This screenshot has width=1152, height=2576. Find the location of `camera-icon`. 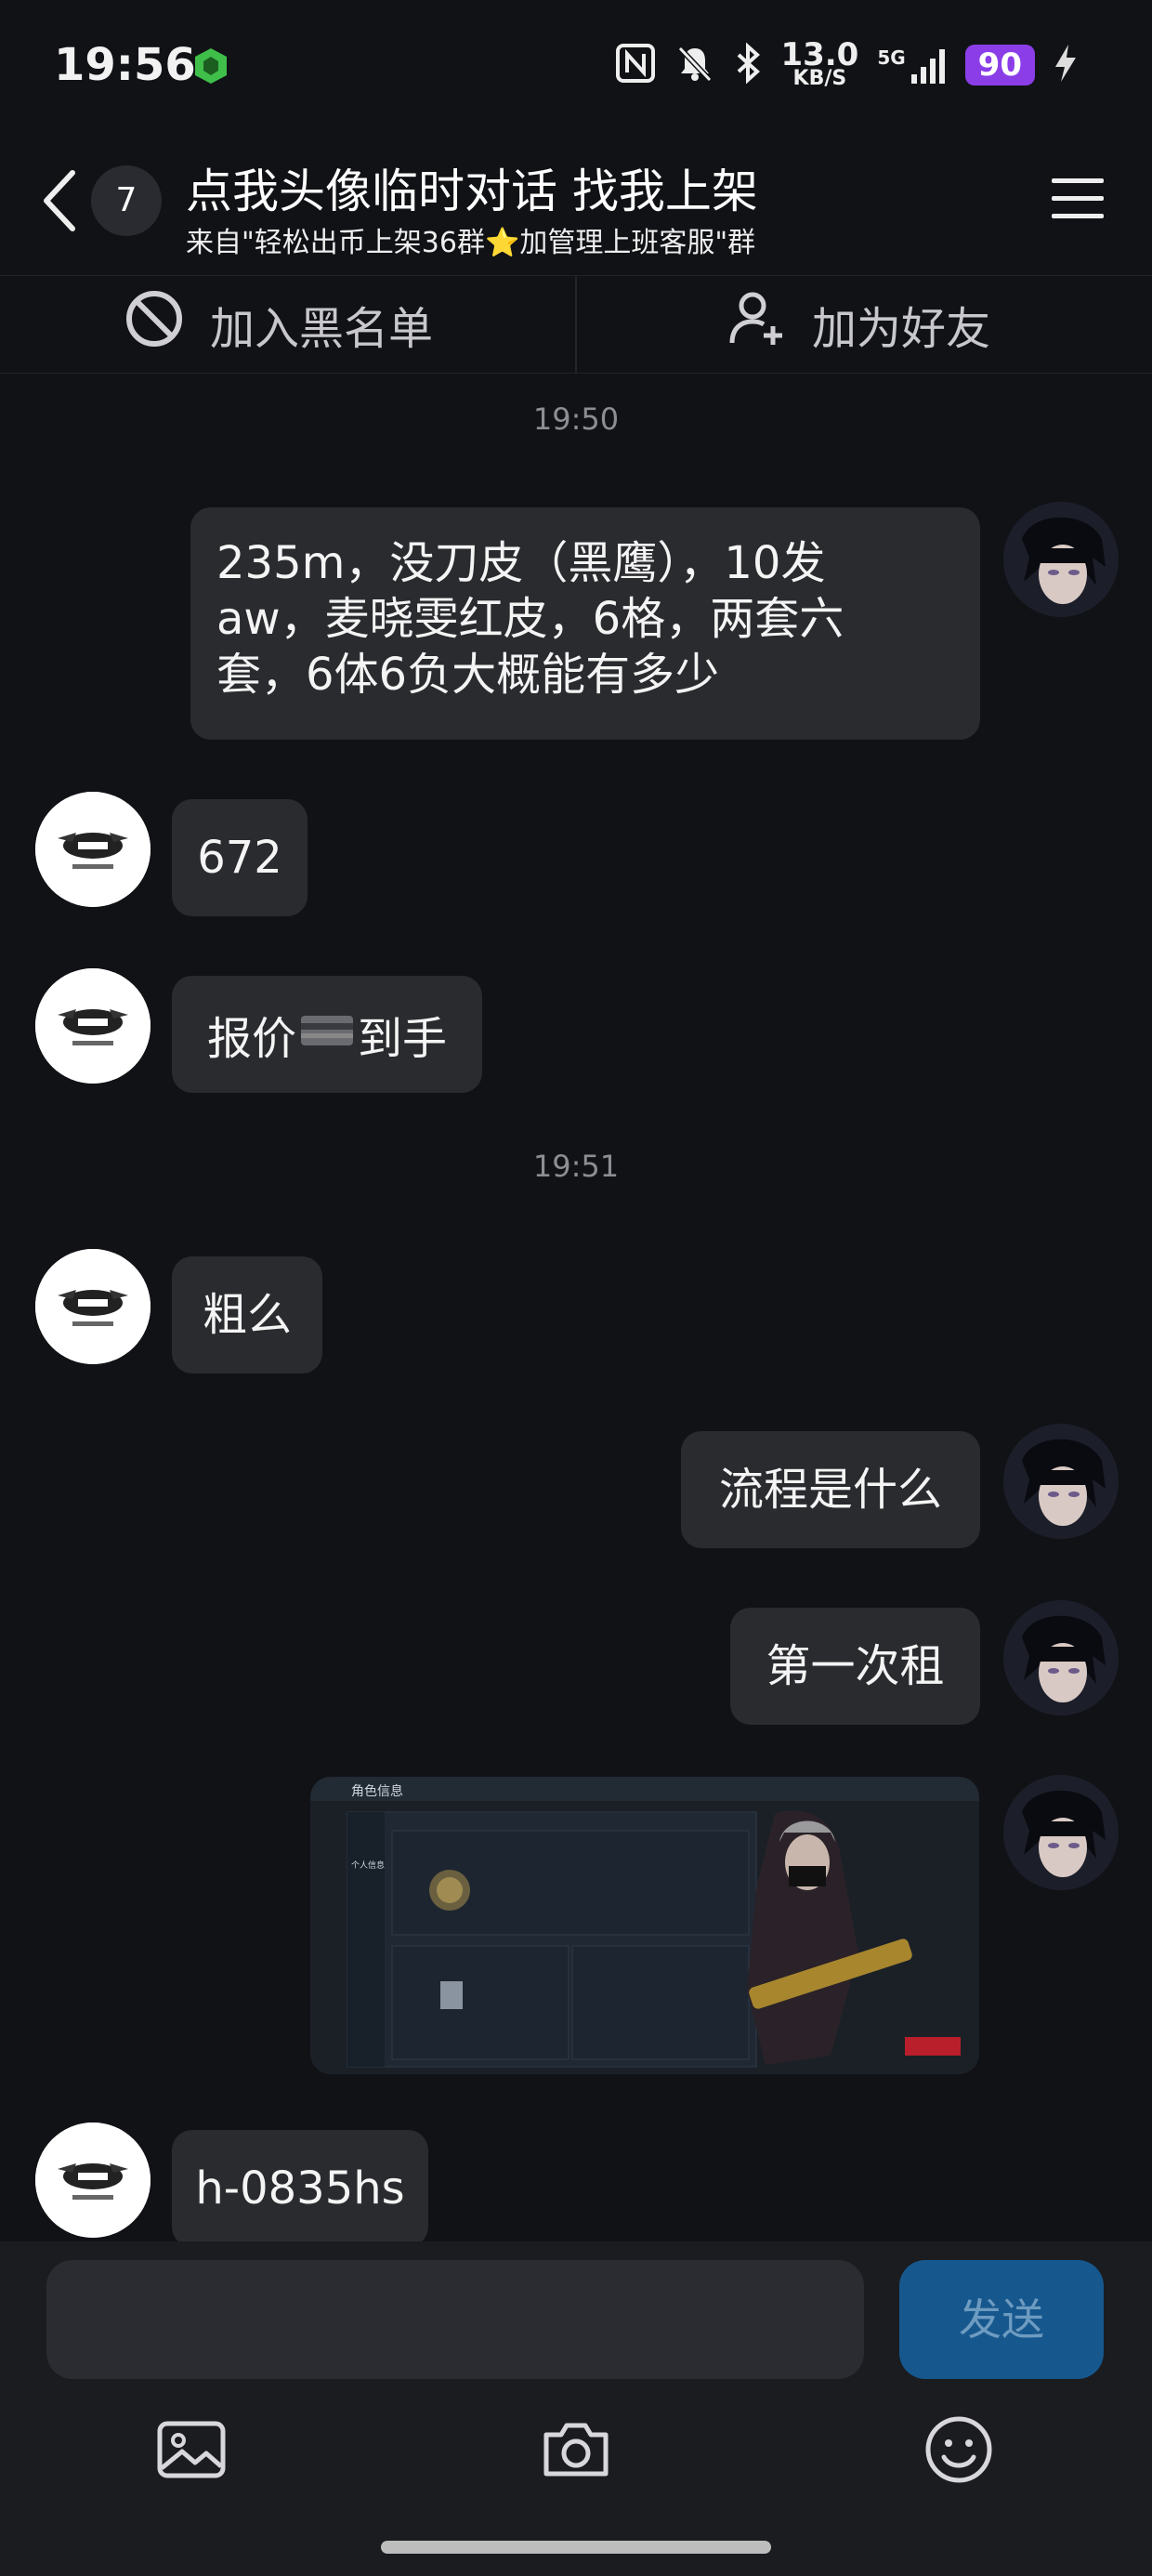

camera-icon is located at coordinates (576, 2451).